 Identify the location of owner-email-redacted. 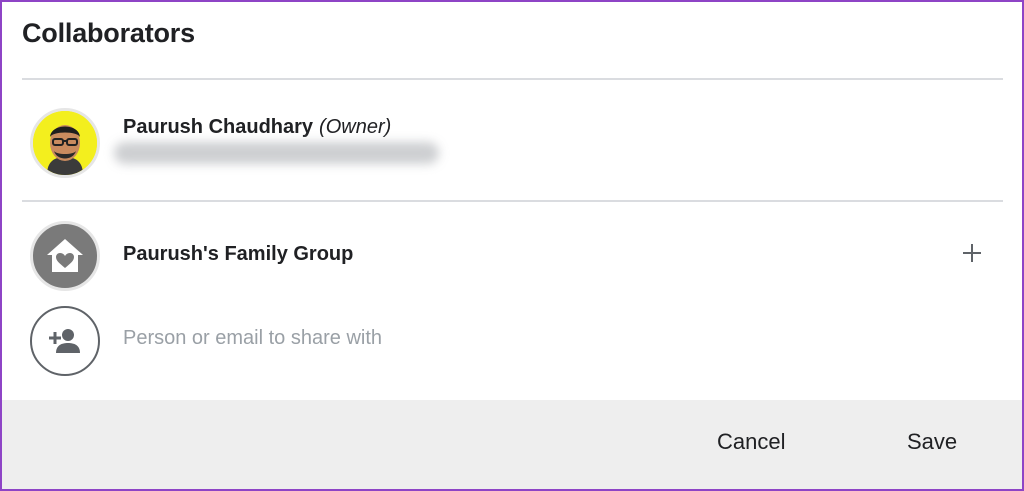
(276, 153).